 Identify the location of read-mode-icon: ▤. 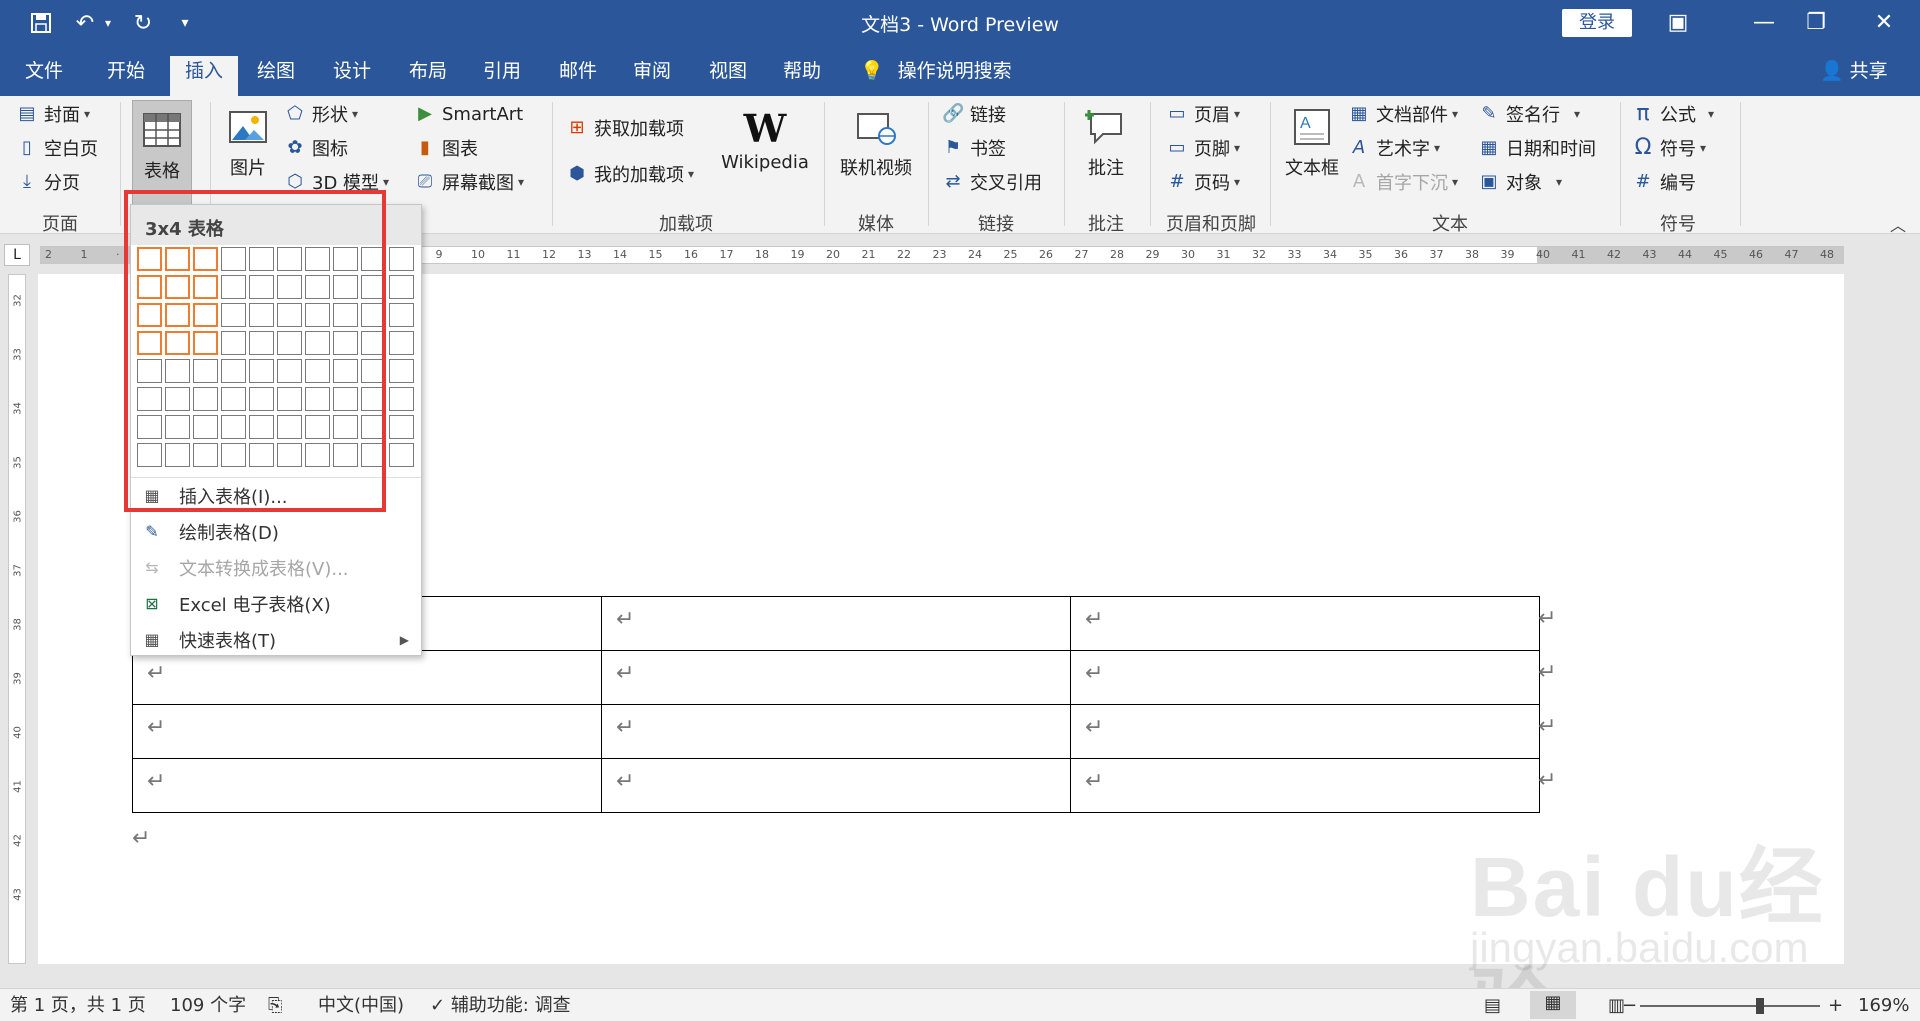
(1492, 1006).